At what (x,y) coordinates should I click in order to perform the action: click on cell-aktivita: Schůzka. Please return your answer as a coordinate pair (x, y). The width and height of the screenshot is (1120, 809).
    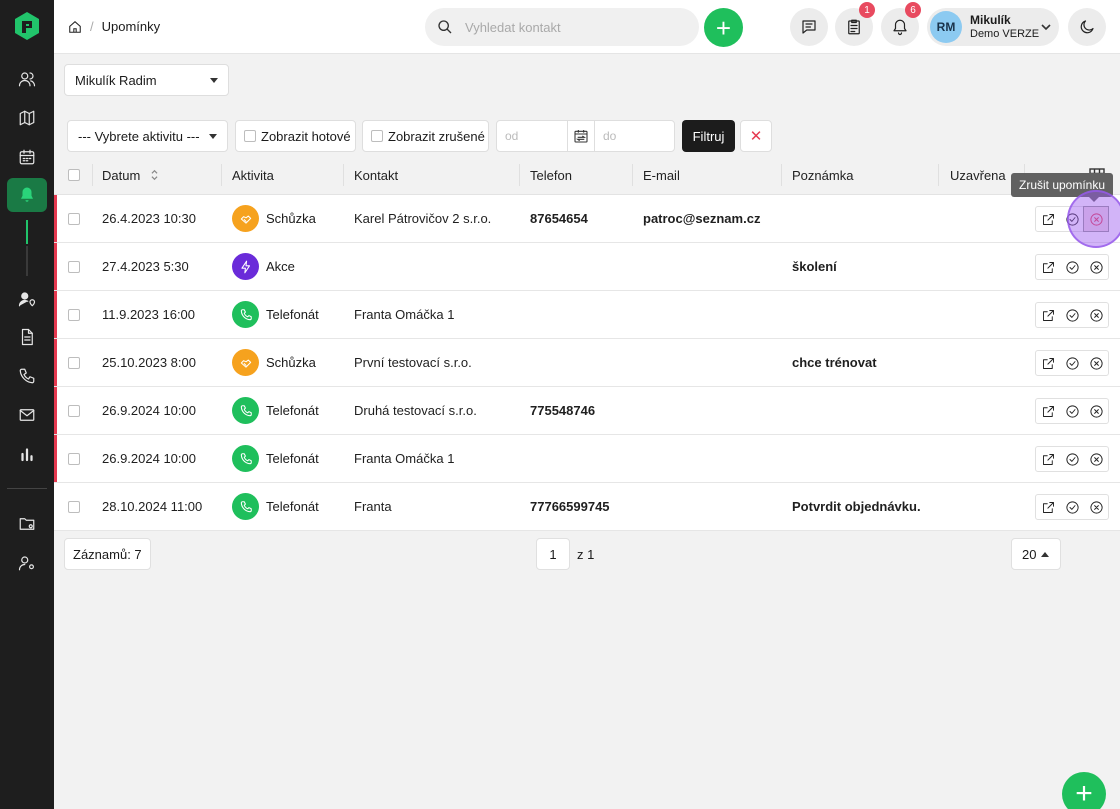
    Looking at the image, I should click on (291, 218).